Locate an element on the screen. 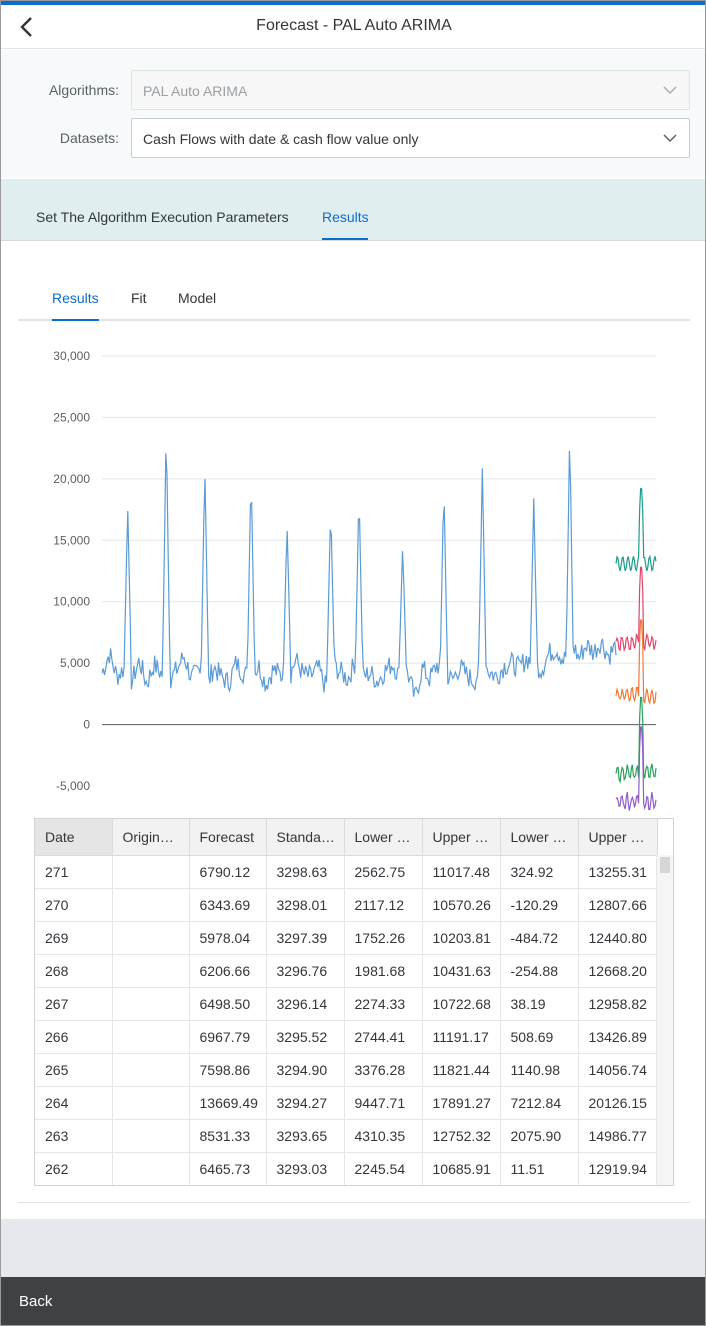  chevron-down-icon is located at coordinates (670, 90).